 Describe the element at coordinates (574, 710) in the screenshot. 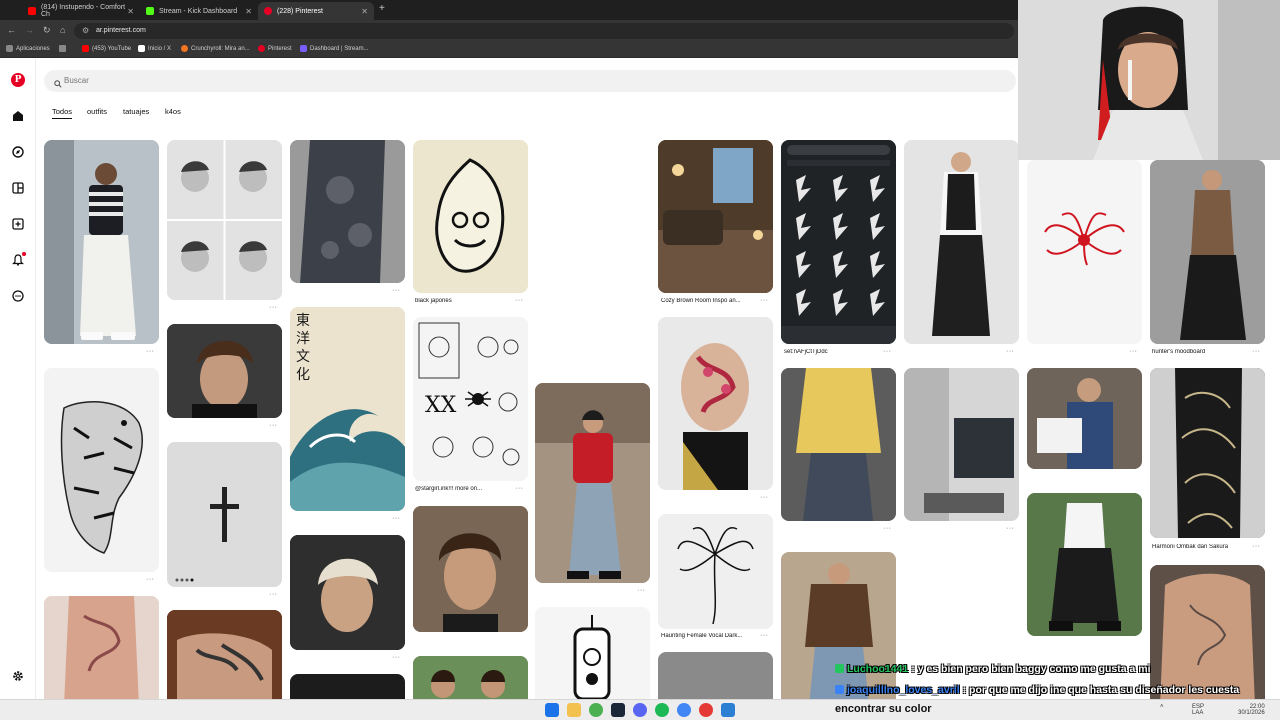

I see `file-explorer-icon` at that location.